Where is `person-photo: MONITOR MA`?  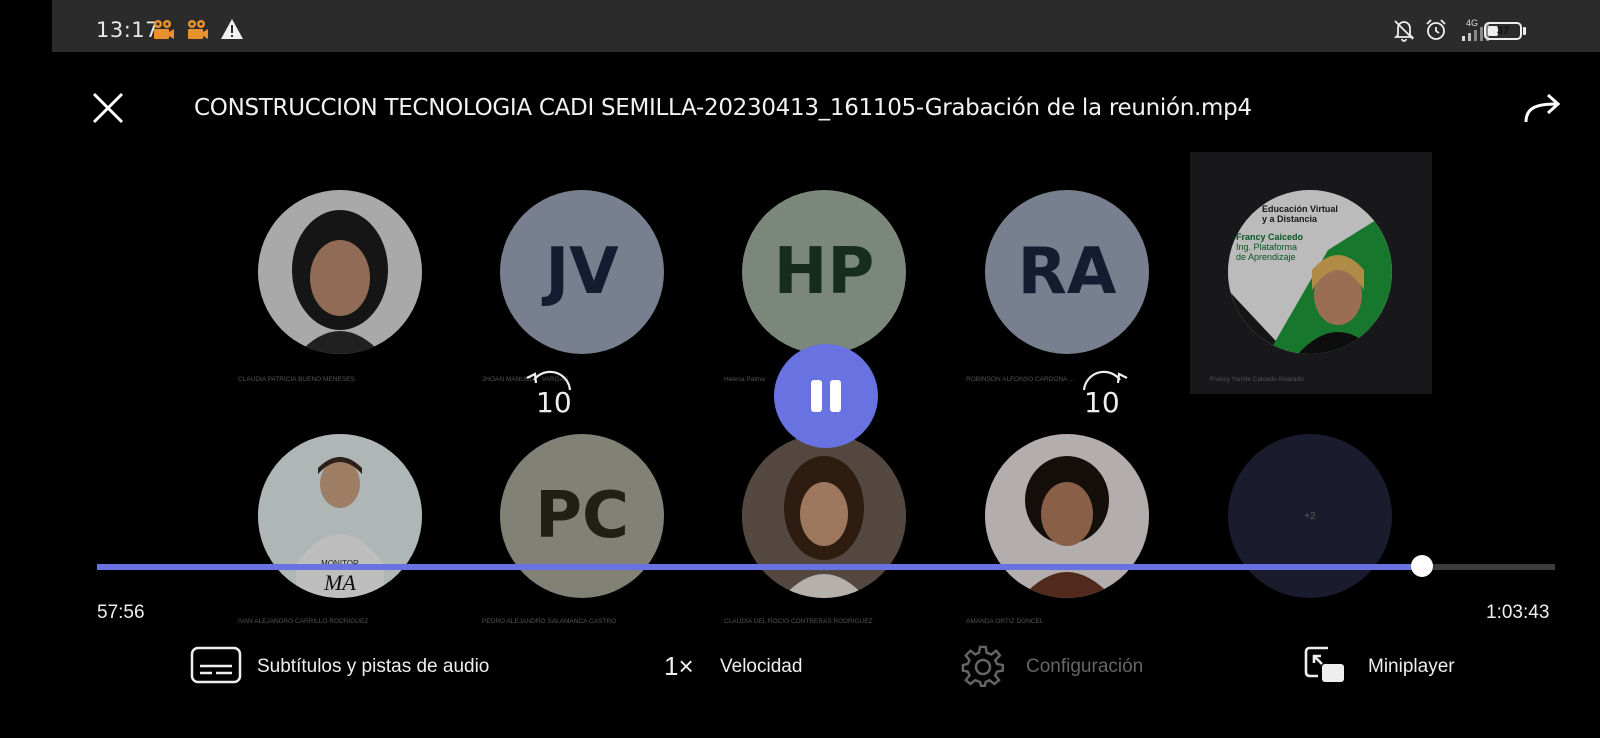 person-photo: MONITOR MA is located at coordinates (340, 516).